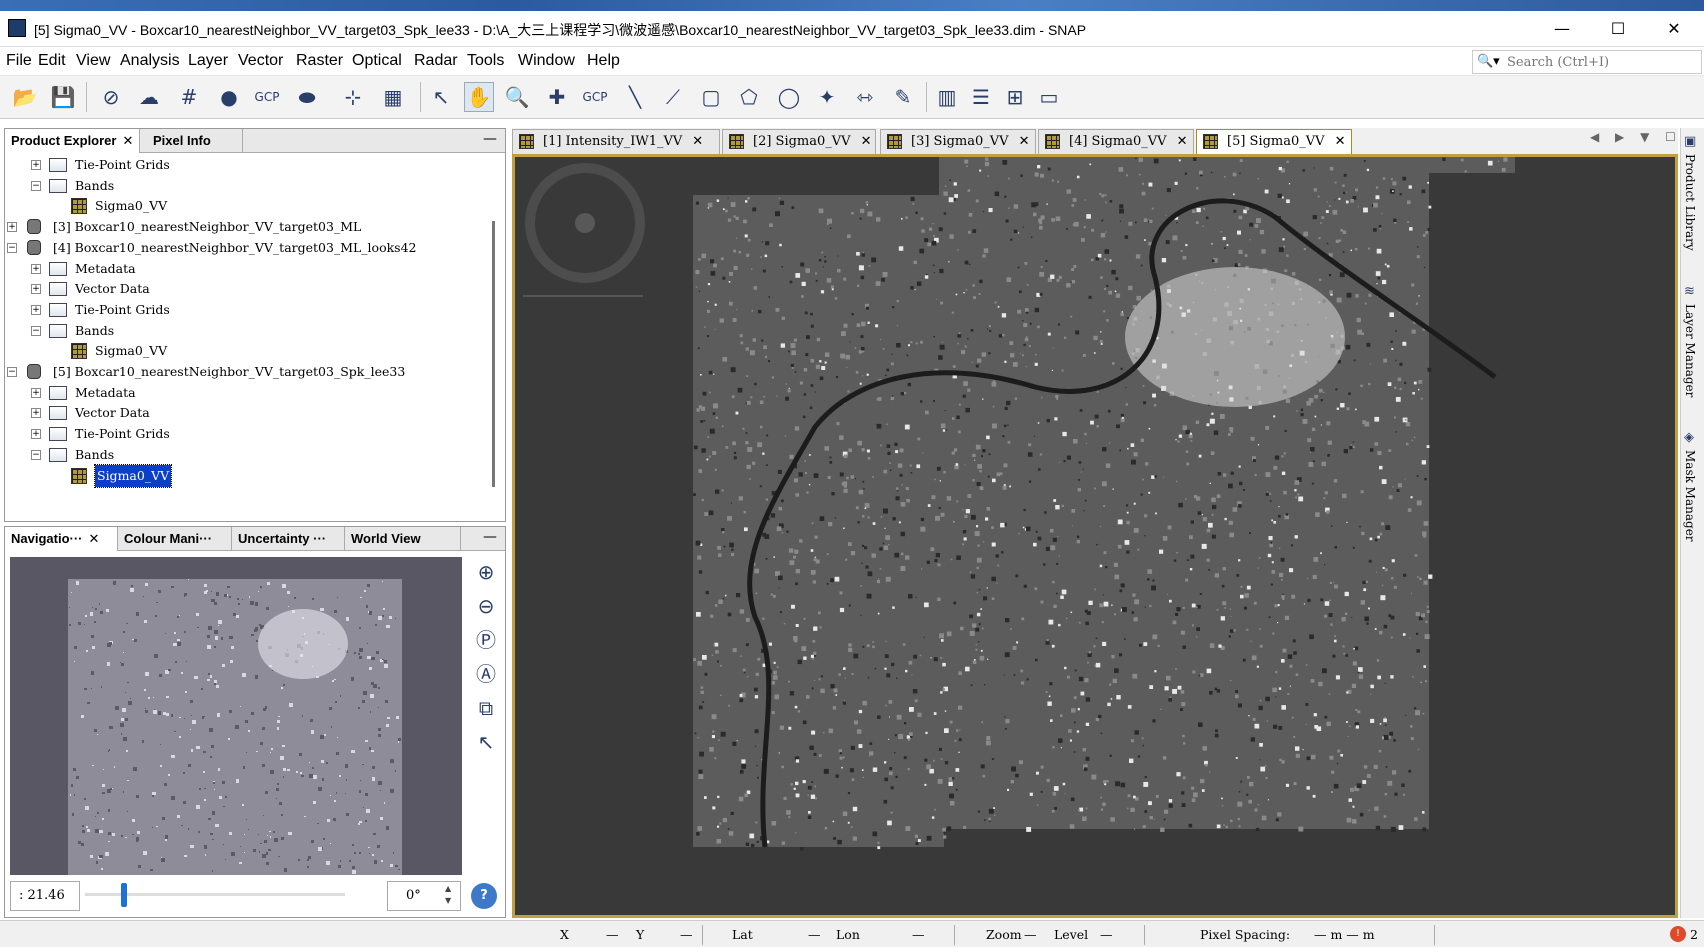 The height and width of the screenshot is (947, 1704). What do you see at coordinates (711, 97) in the screenshot?
I see `rectangle-drawing-tool-icon: ▢` at bounding box center [711, 97].